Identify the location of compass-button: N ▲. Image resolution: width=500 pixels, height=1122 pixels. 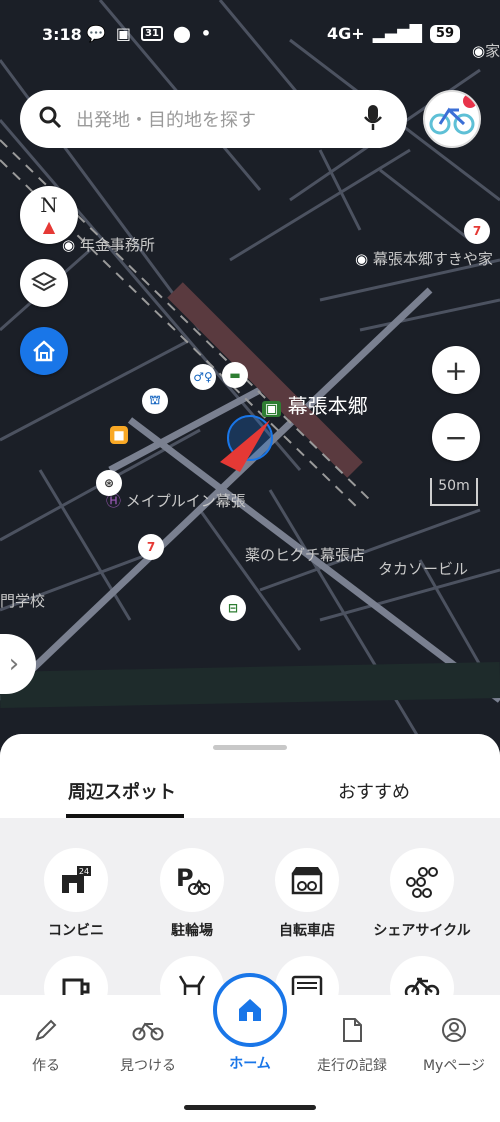
(49, 215).